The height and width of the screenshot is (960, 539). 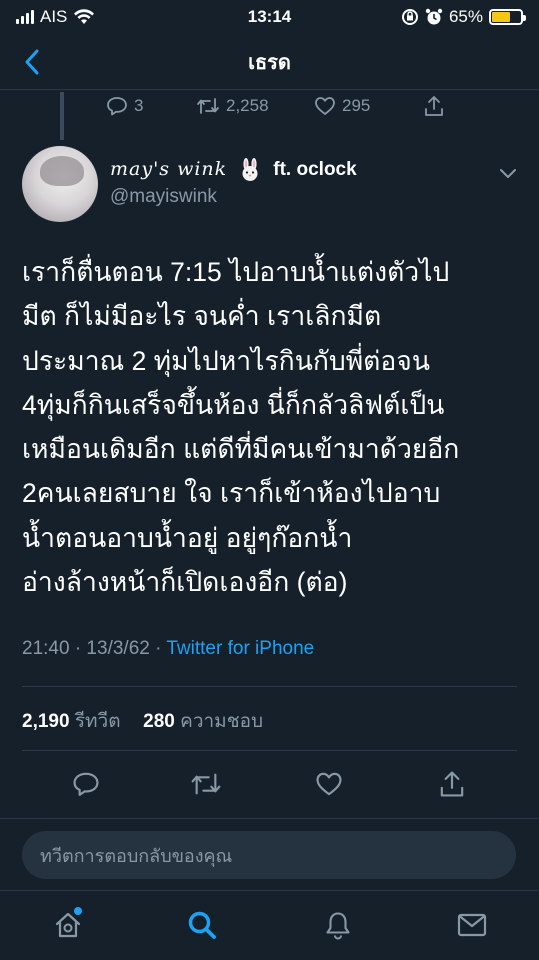 What do you see at coordinates (315, 169) in the screenshot?
I see `display-name-suffix: ft. oclock` at bounding box center [315, 169].